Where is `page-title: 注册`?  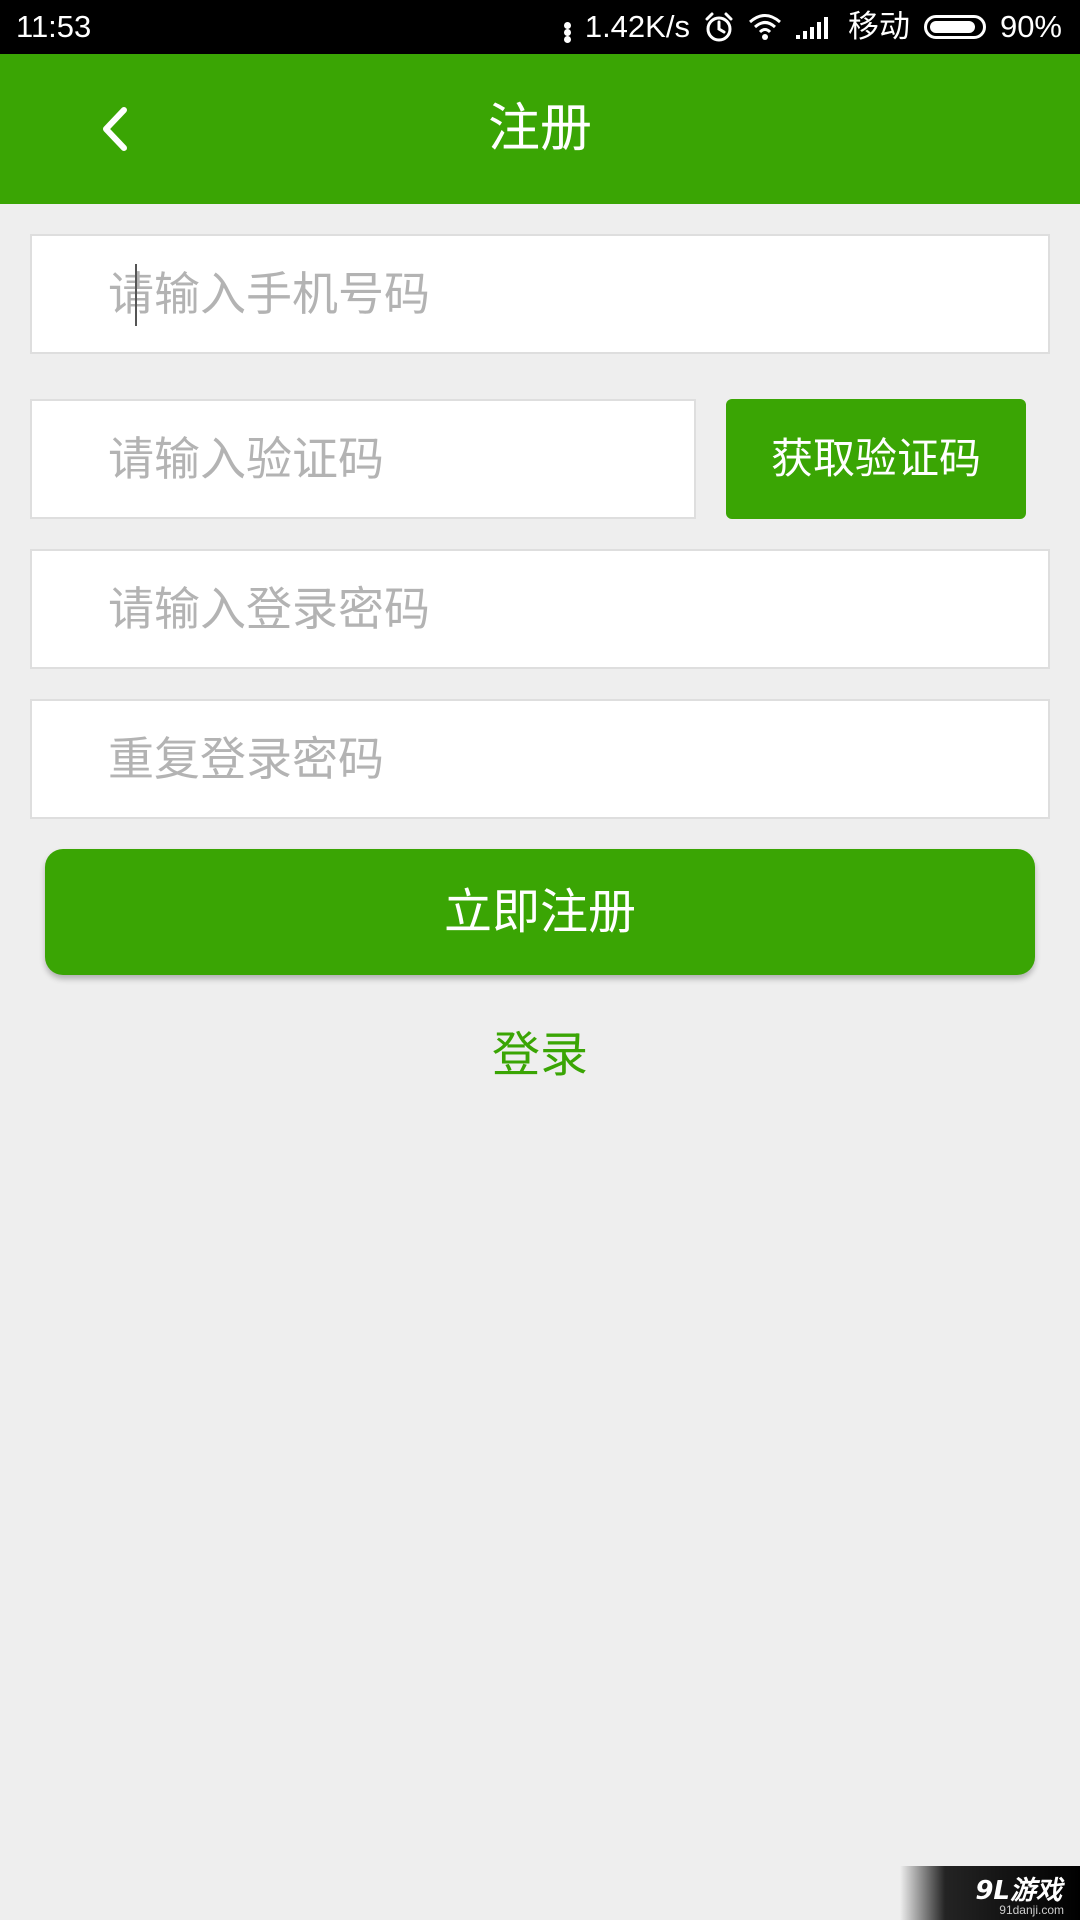 page-title: 注册 is located at coordinates (539, 129).